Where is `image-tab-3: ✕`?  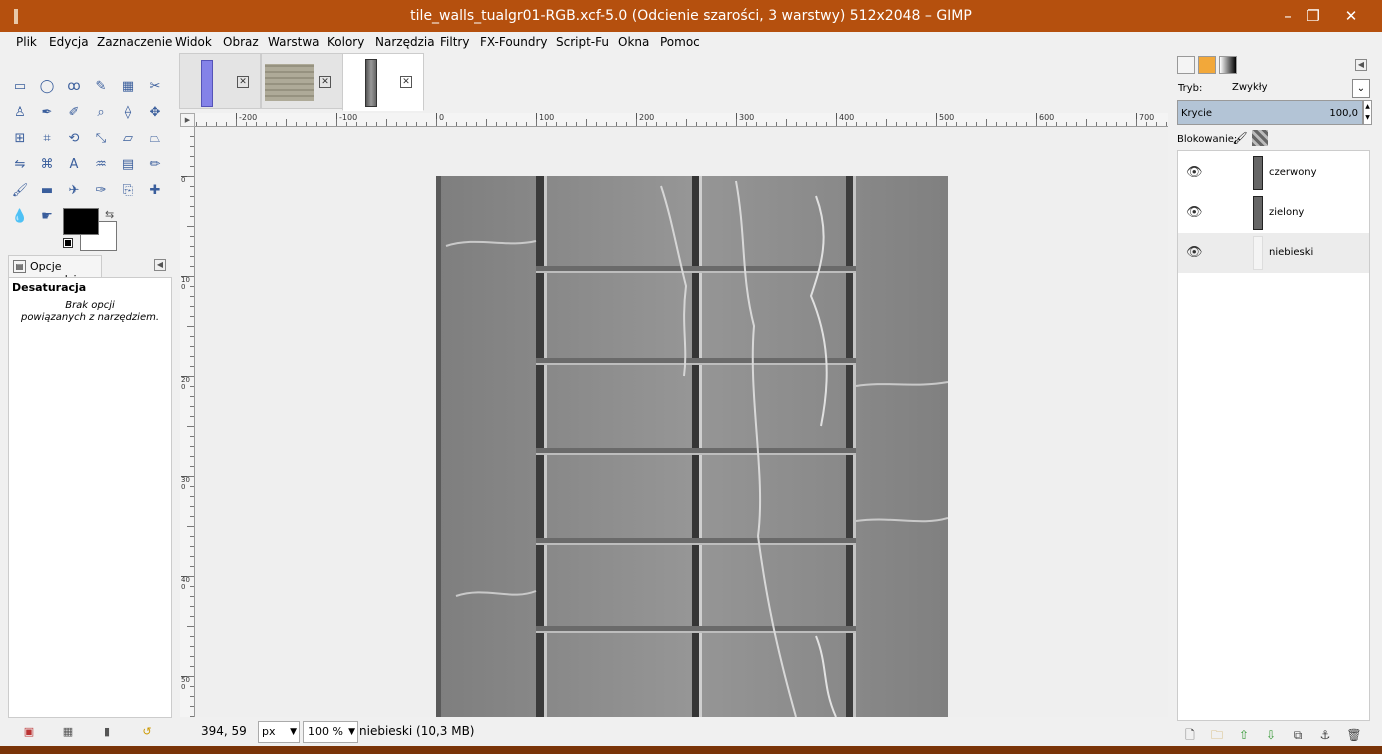
image-tab-3: ✕ is located at coordinates (383, 82).